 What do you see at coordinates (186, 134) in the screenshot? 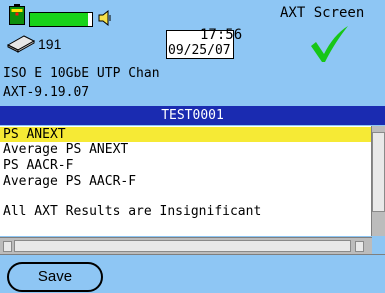
I see `list-item-ps-anext: PS ANEXT` at bounding box center [186, 134].